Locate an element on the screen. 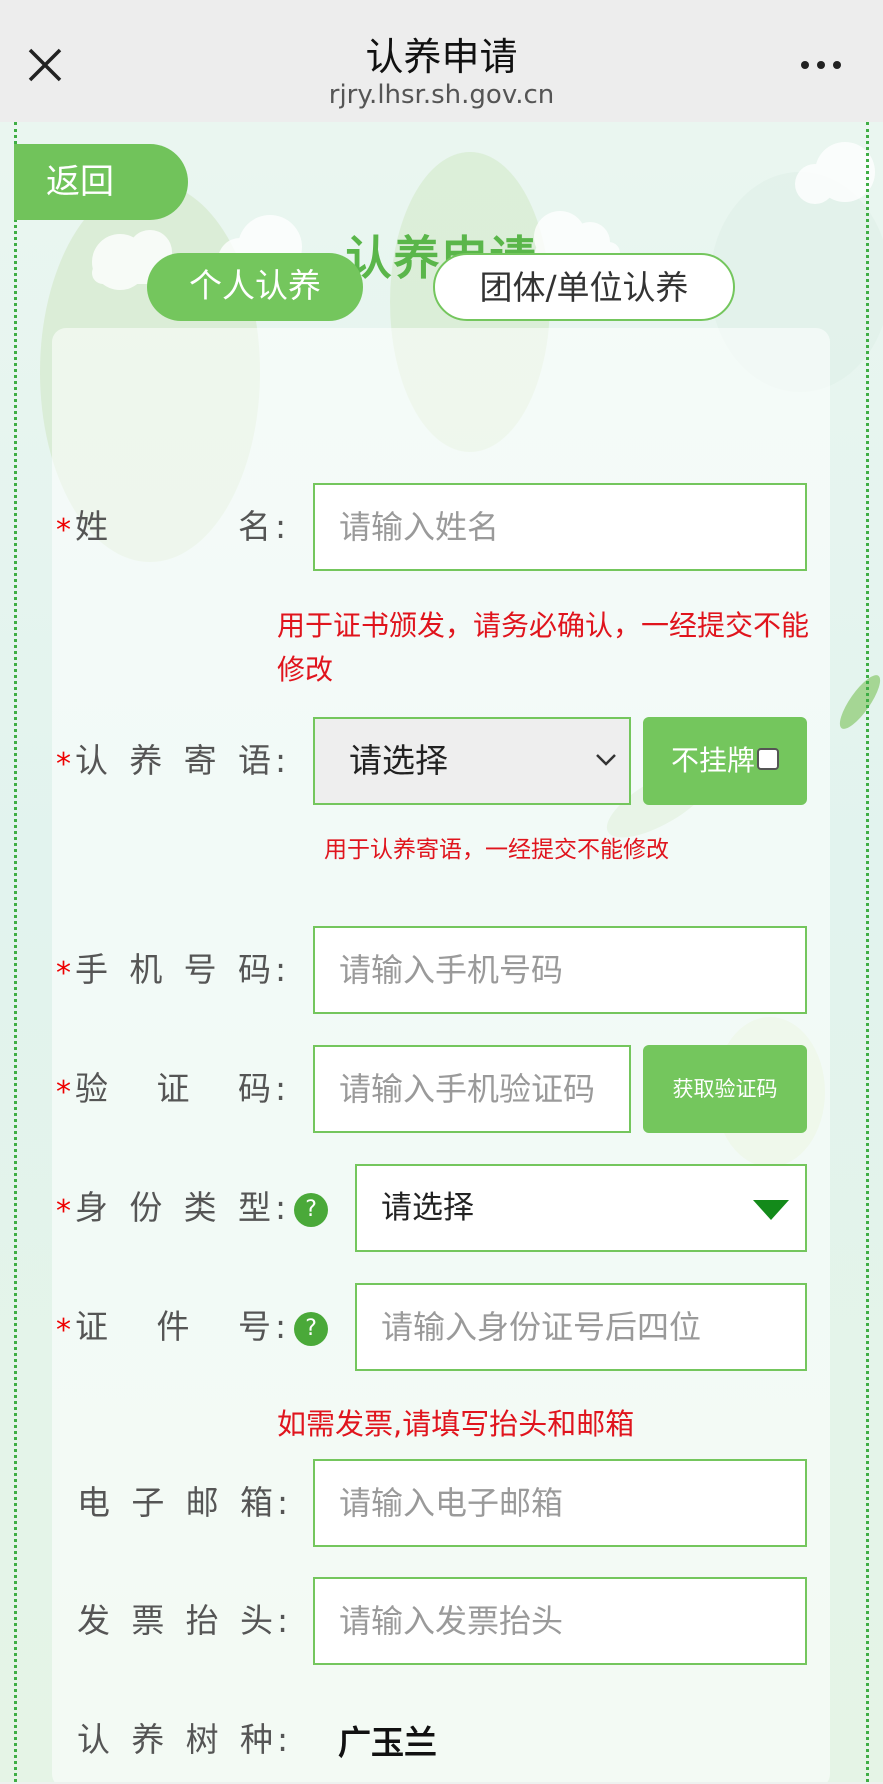 The width and height of the screenshot is (883, 1784). invoice-title-input is located at coordinates (572, 1621).